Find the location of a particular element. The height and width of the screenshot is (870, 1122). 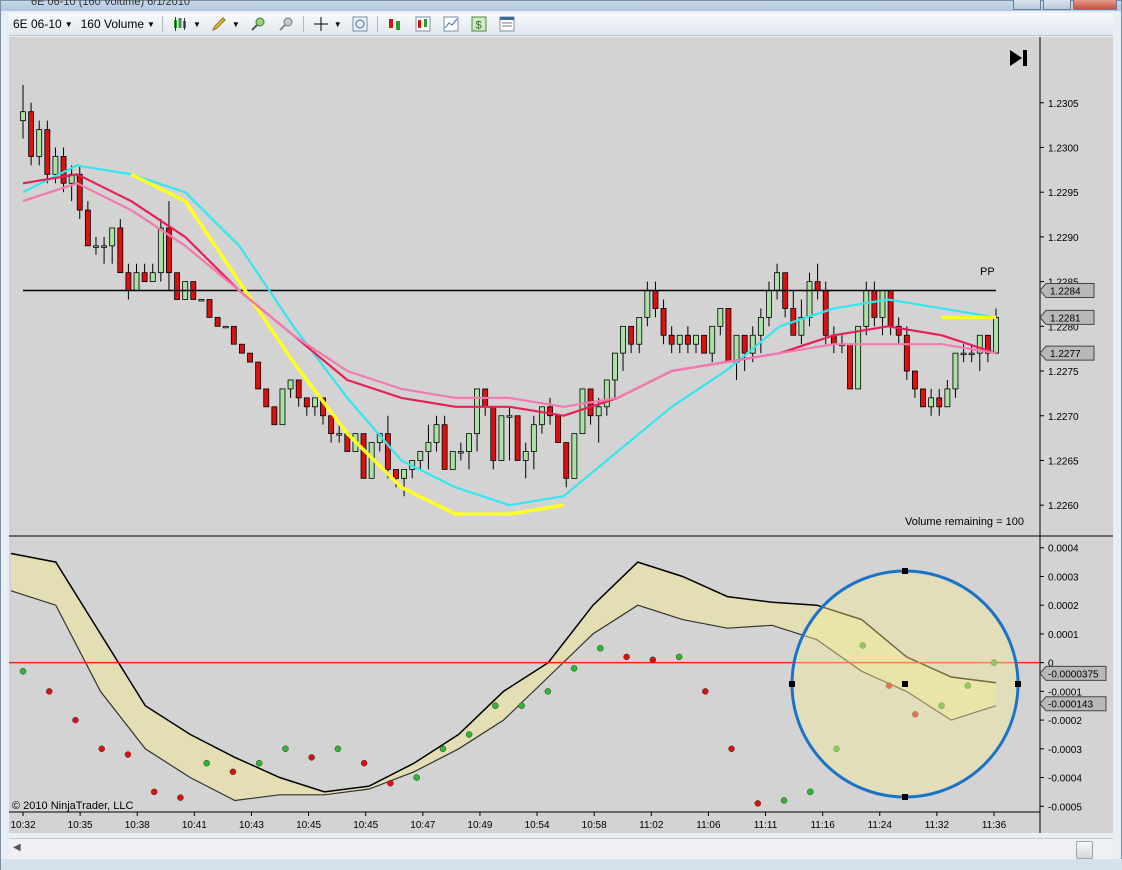

properties-button is located at coordinates (507, 24).